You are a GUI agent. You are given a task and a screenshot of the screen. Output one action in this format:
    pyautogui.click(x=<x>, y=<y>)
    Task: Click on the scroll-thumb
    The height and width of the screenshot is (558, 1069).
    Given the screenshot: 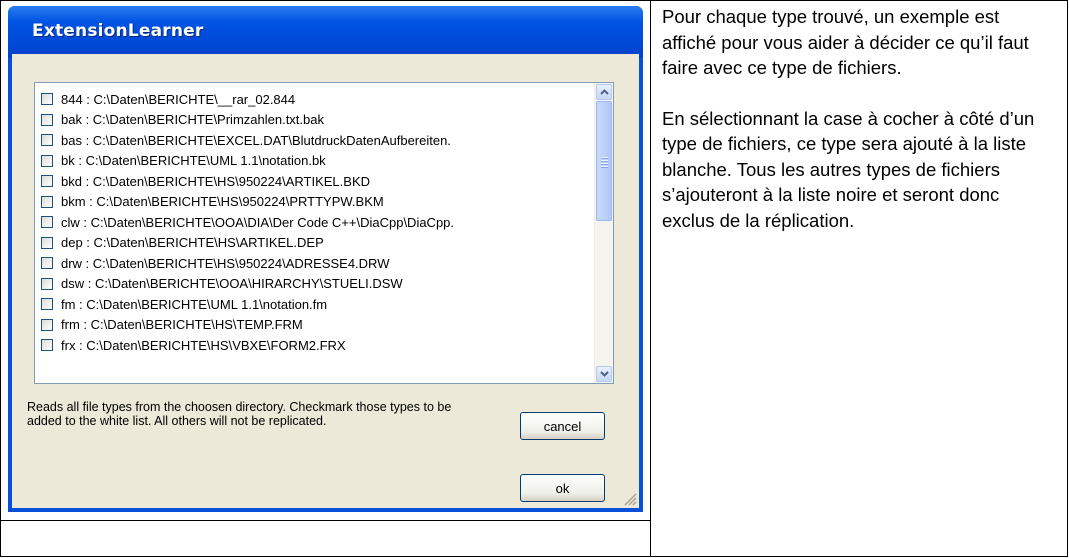 What is the action you would take?
    pyautogui.click(x=604, y=161)
    